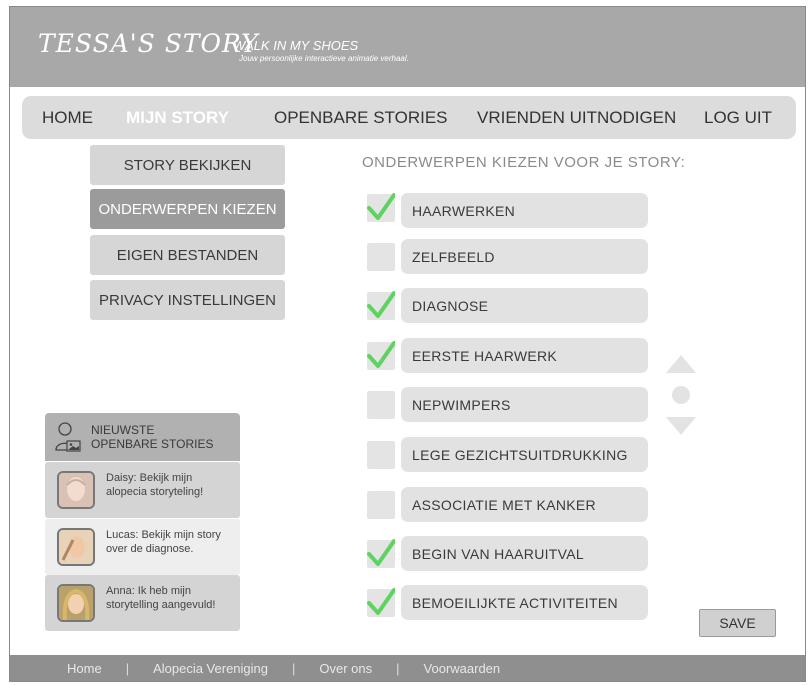  I want to click on avatar-lucas, so click(76, 547).